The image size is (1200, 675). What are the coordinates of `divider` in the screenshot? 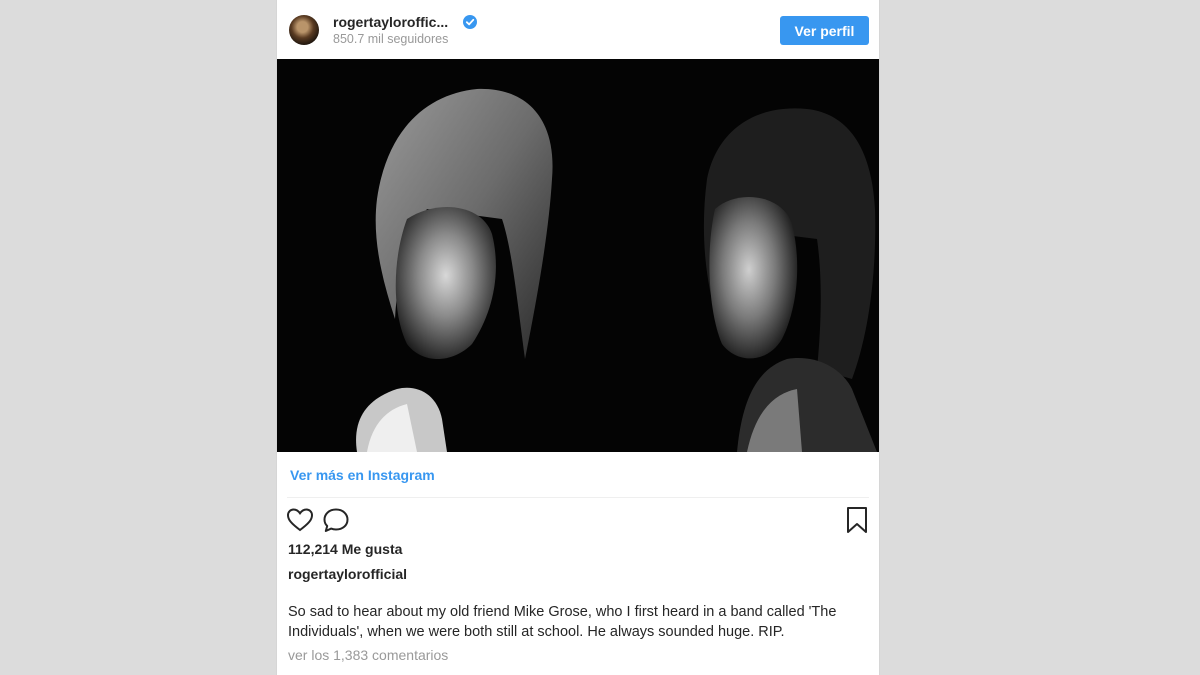 It's located at (578, 497).